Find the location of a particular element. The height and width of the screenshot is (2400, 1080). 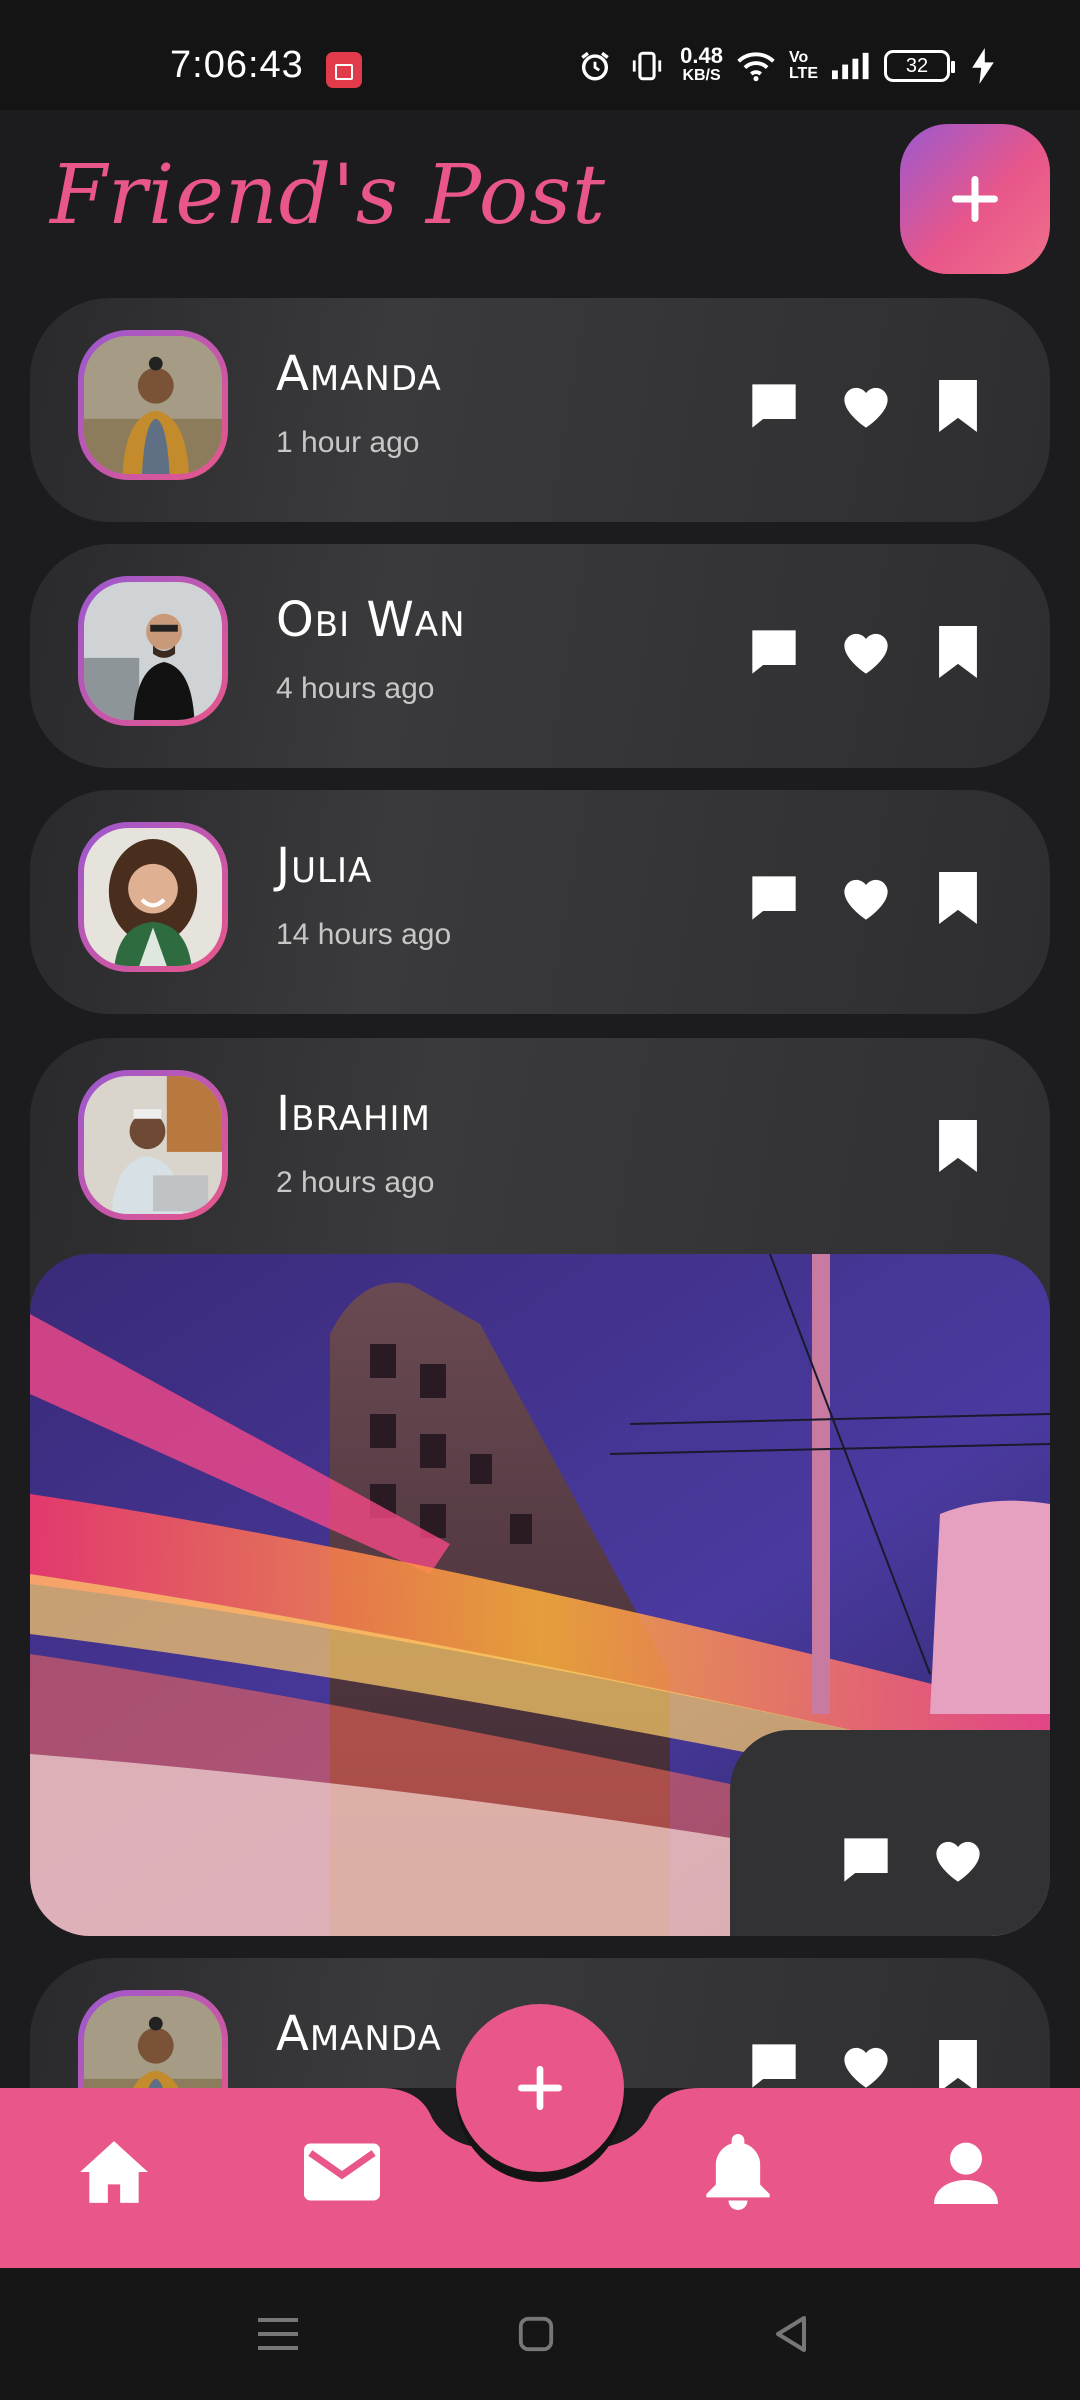

post-time: 1 hour ago is located at coordinates (348, 442).